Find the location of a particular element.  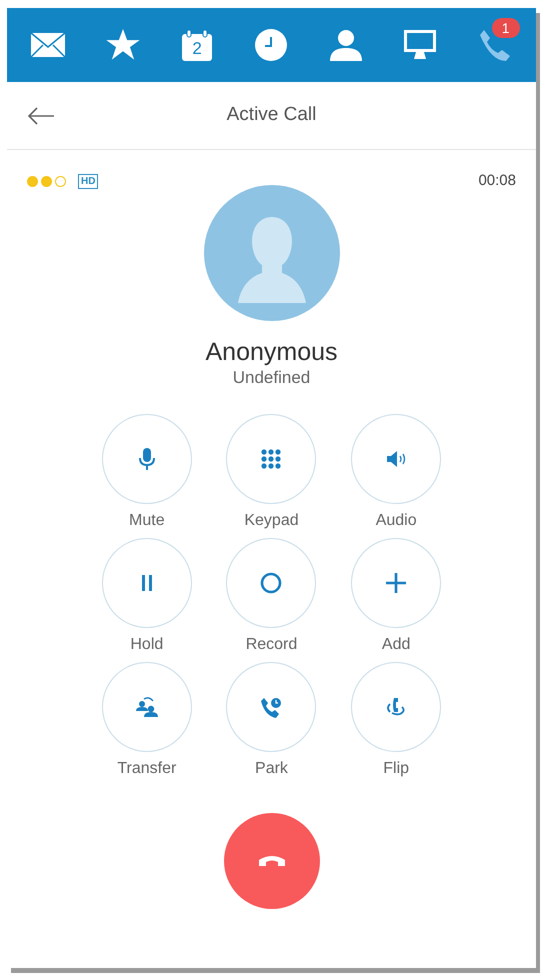

action-label: Record is located at coordinates (272, 645).